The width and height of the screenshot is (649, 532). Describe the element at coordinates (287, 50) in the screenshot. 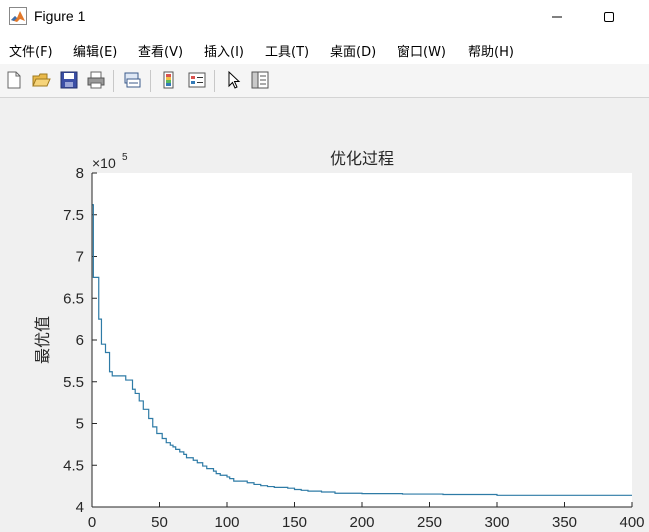

I see `menu-tools: 工具(T)` at that location.